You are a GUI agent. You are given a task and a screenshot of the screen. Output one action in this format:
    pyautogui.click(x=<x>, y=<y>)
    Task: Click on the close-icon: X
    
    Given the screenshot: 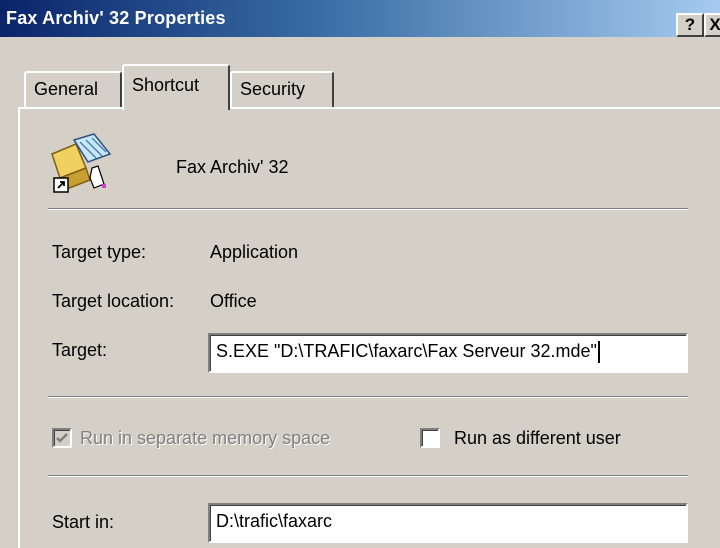 What is the action you would take?
    pyautogui.click(x=714, y=24)
    